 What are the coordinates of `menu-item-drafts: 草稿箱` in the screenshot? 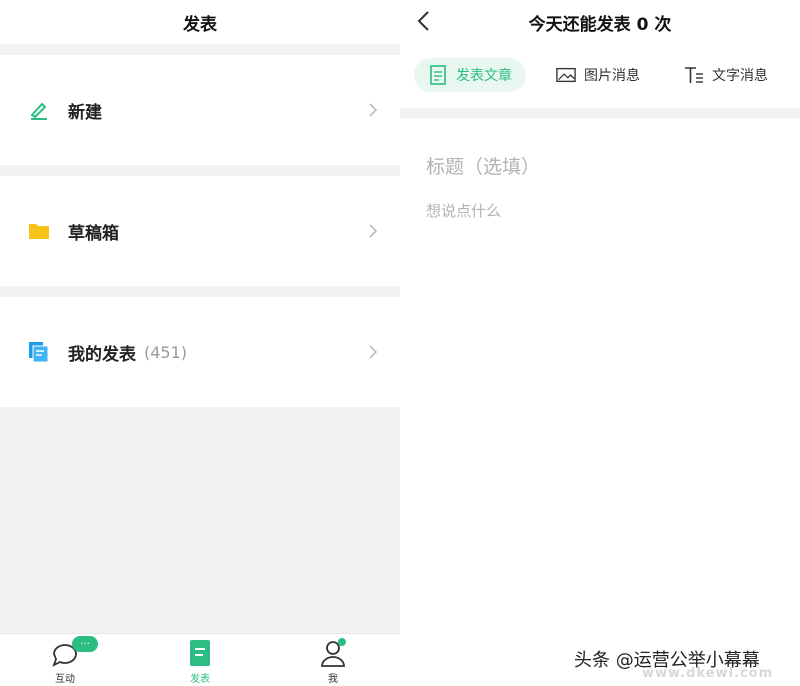 It's located at (200, 231).